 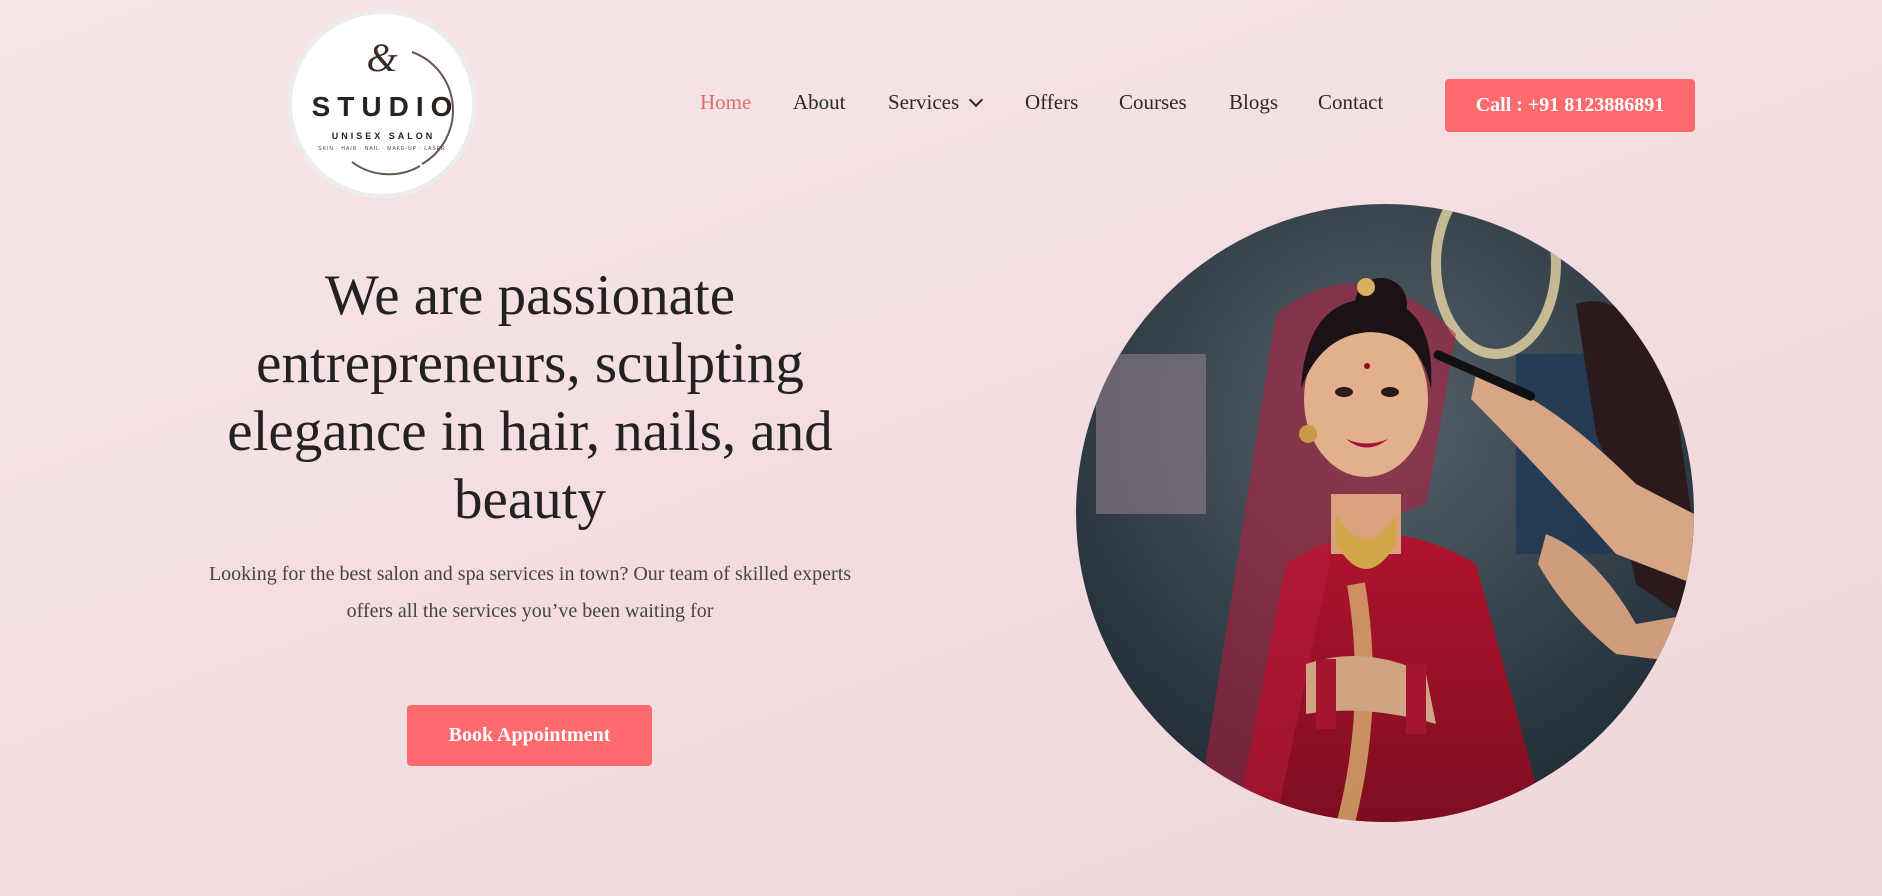 I want to click on nav-services-label: Services, so click(x=924, y=102).